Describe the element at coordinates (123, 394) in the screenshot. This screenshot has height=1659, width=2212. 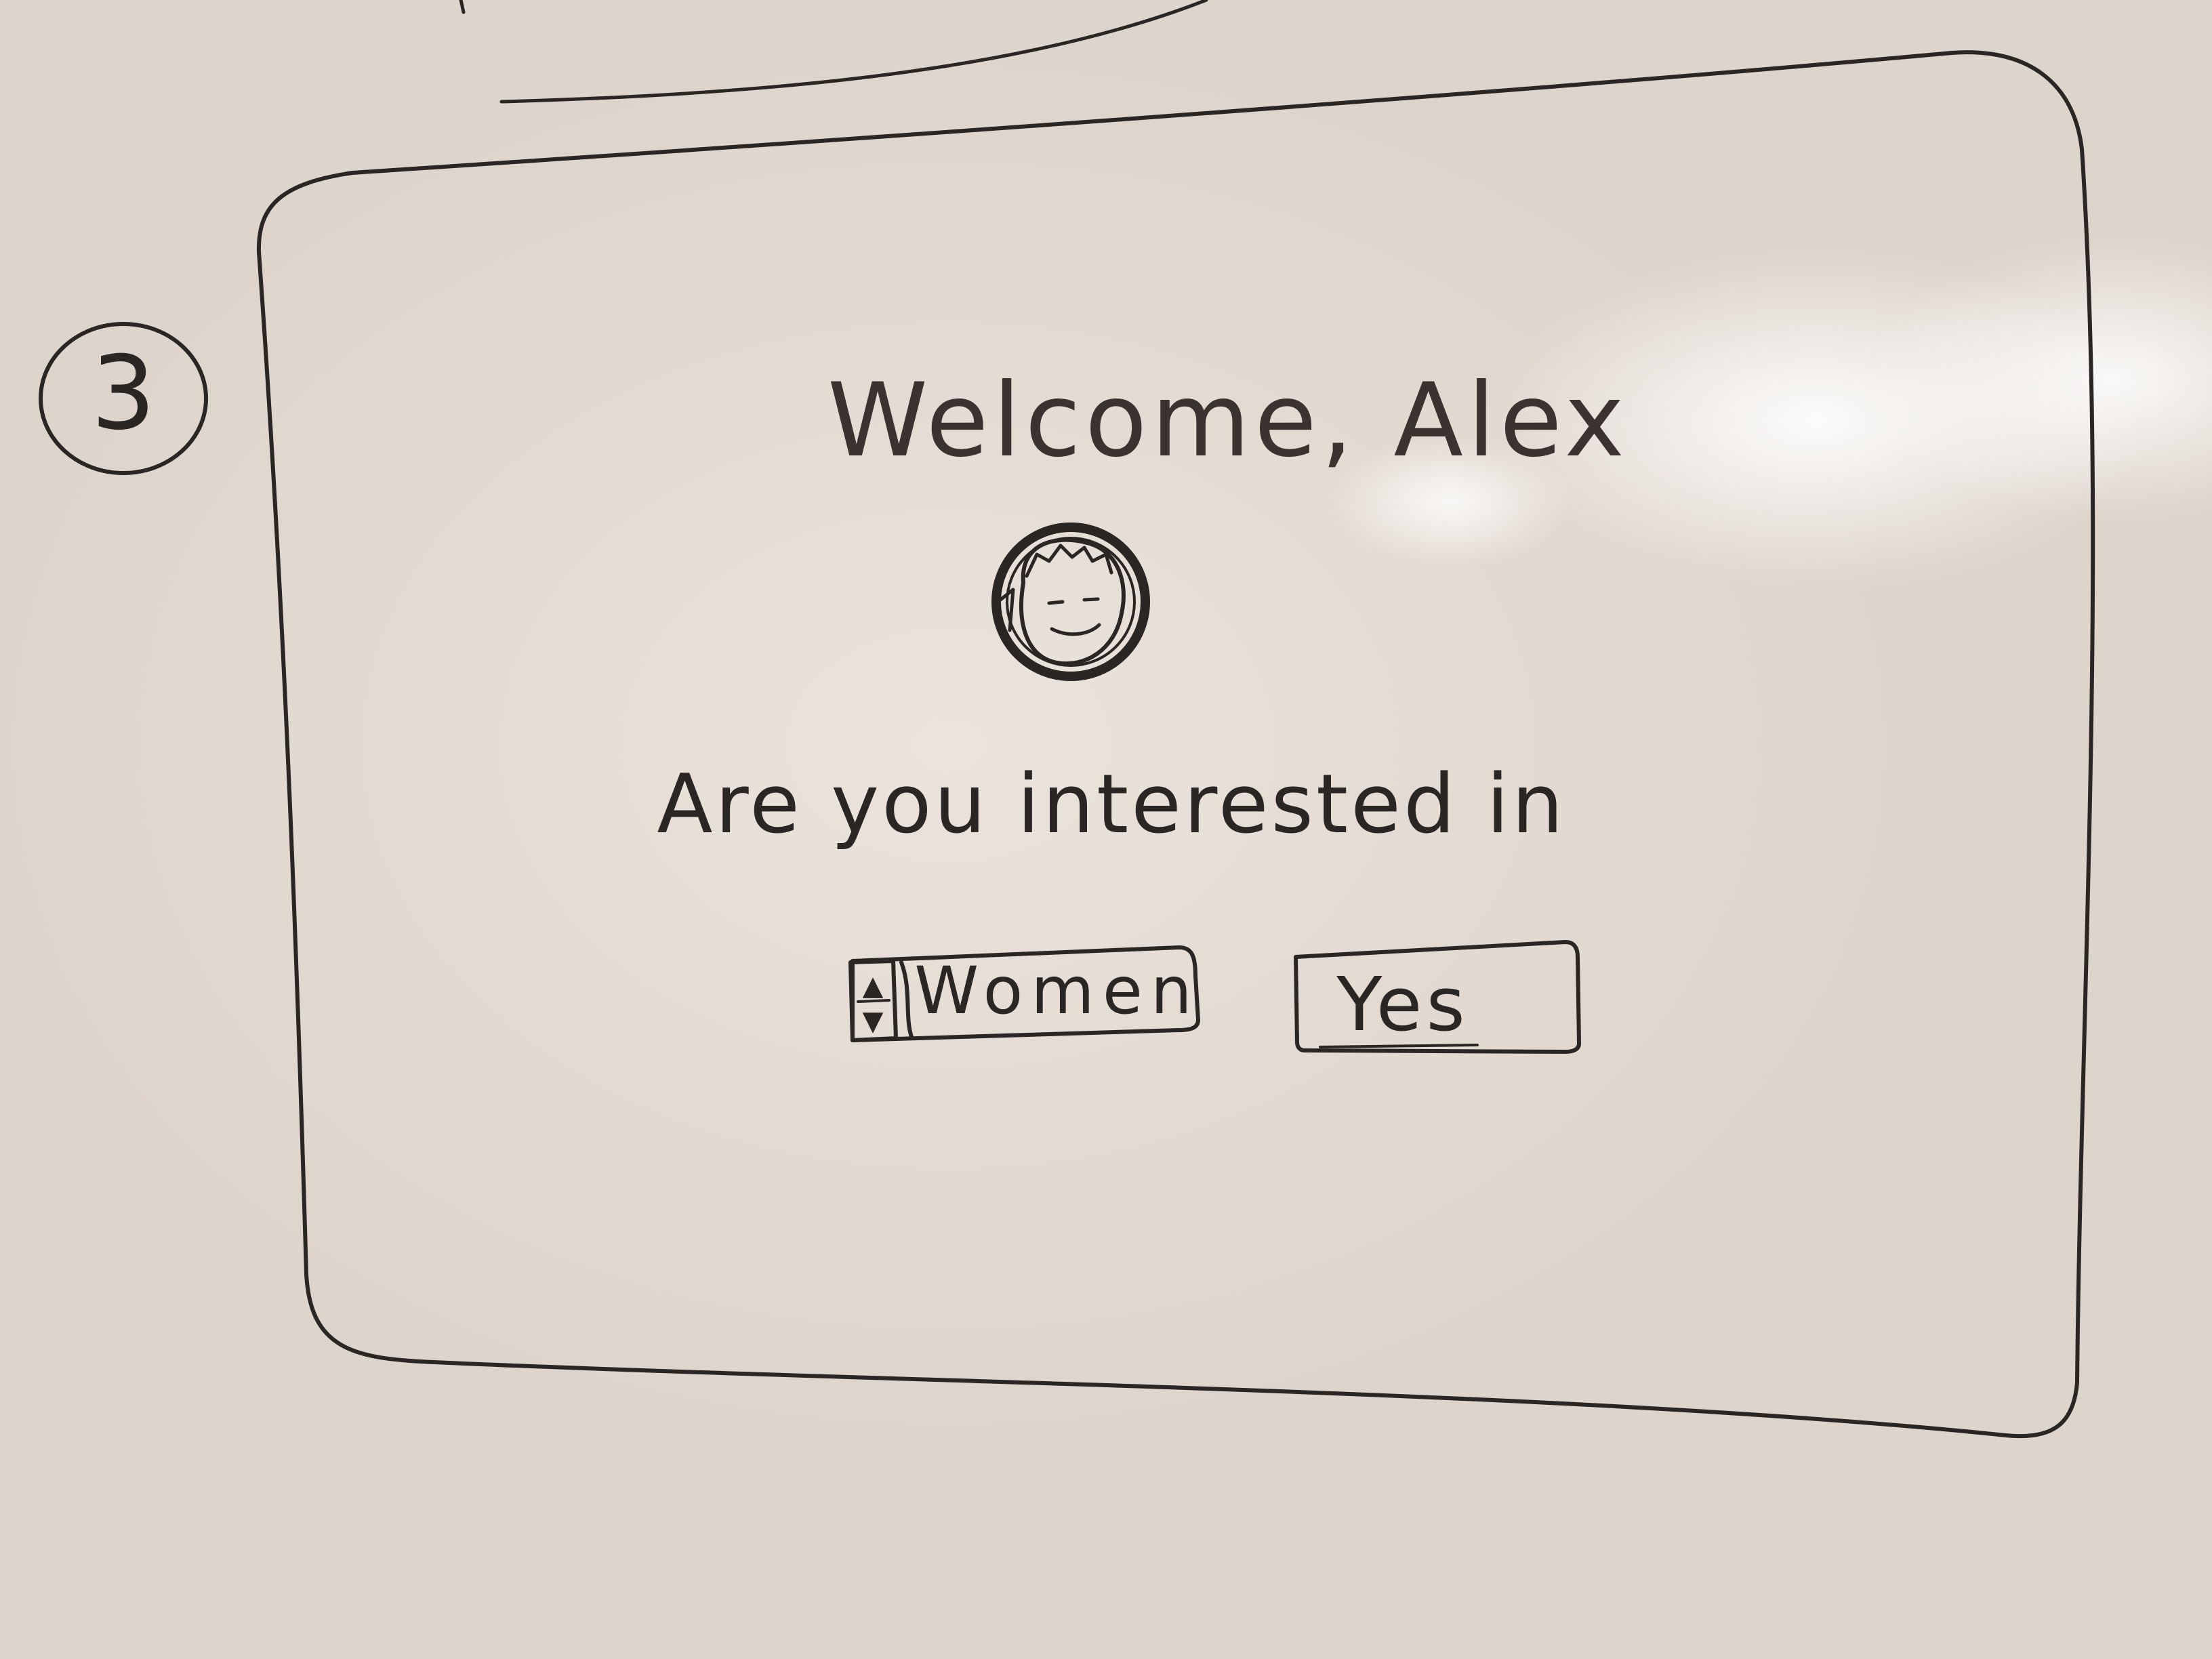
I see `step-marker-number: 3` at that location.